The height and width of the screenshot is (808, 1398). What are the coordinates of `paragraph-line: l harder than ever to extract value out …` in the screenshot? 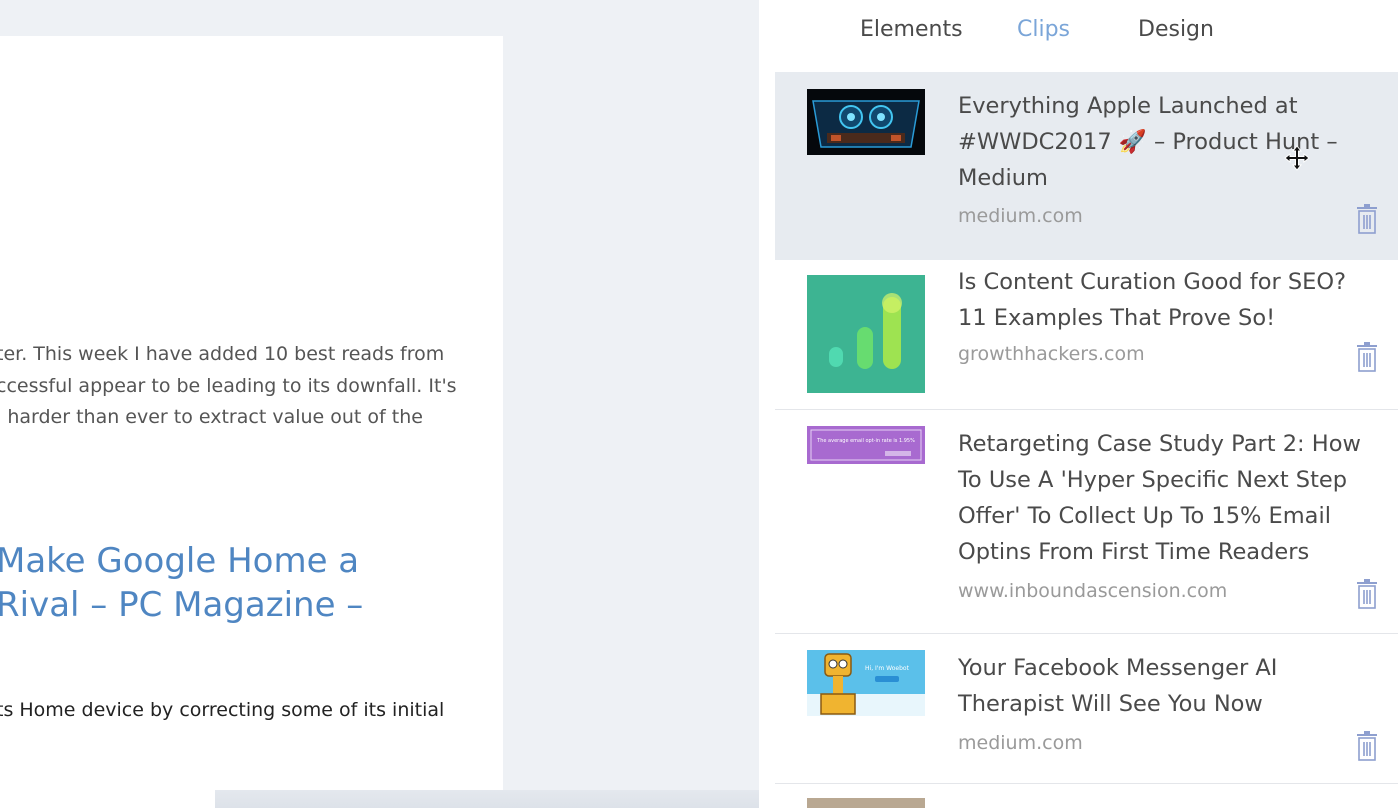 It's located at (211, 417).